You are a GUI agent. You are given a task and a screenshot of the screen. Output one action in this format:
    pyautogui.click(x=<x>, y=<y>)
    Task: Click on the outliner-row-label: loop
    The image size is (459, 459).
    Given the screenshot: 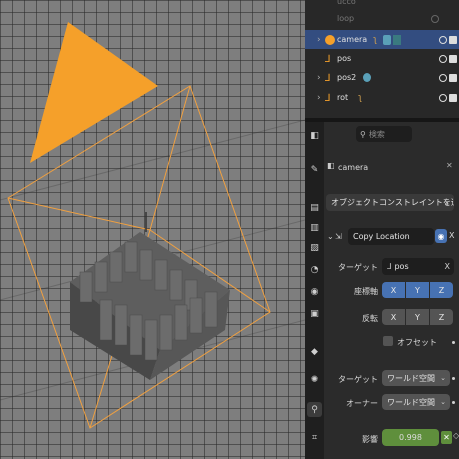 What is the action you would take?
    pyautogui.click(x=346, y=18)
    